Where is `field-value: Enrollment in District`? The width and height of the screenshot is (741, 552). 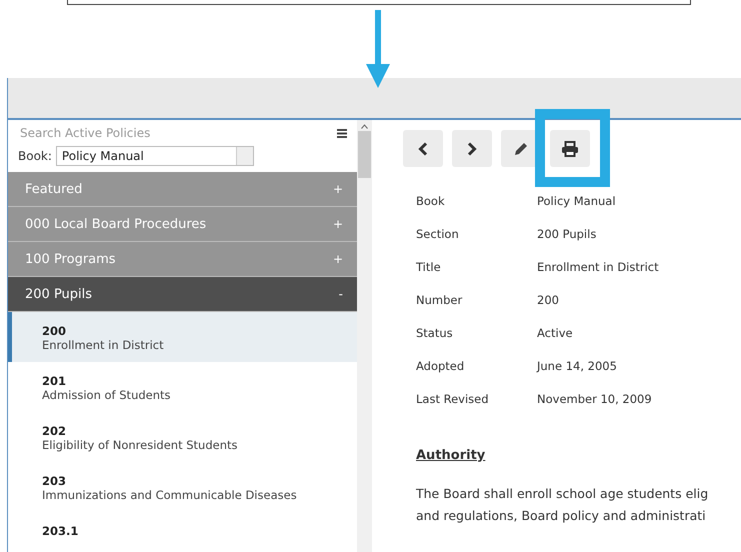 field-value: Enrollment in District is located at coordinates (598, 267).